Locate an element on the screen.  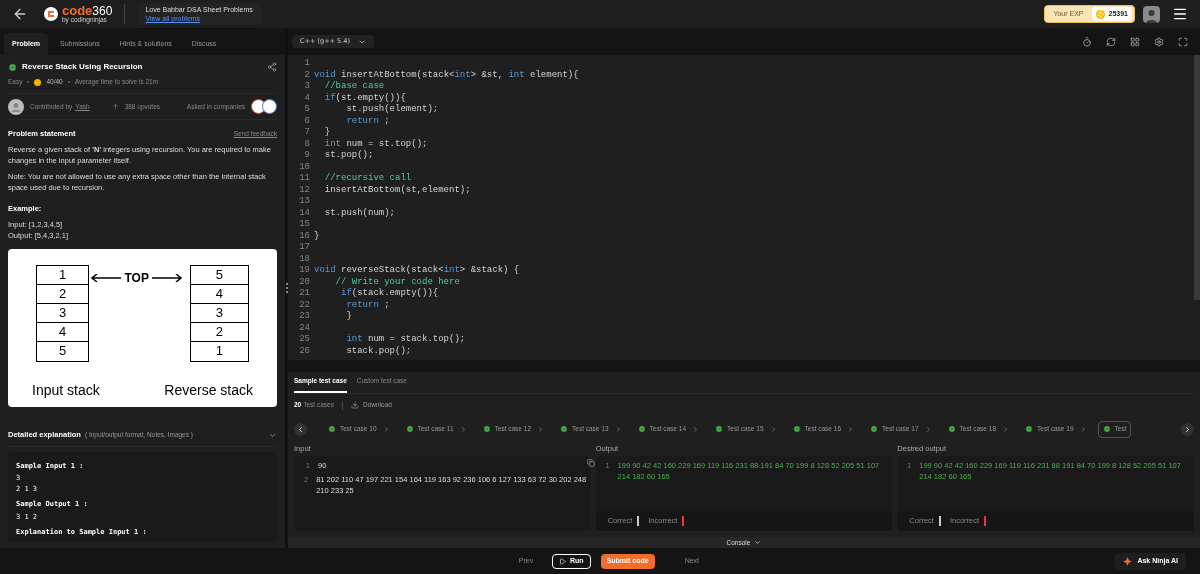
code-token: //base case is located at coordinates (354, 86).